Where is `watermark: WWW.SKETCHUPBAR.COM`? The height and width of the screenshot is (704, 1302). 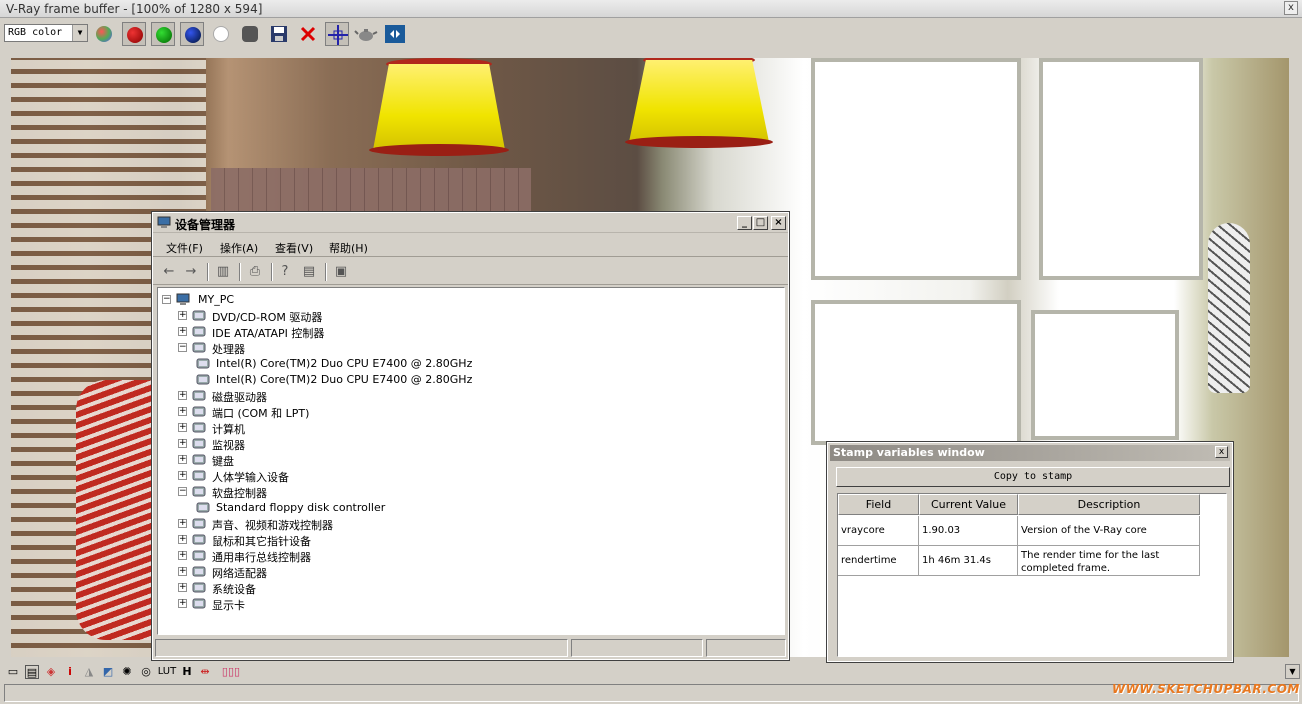
watermark: WWW.SKETCHUPBAR.COM is located at coordinates (1206, 689).